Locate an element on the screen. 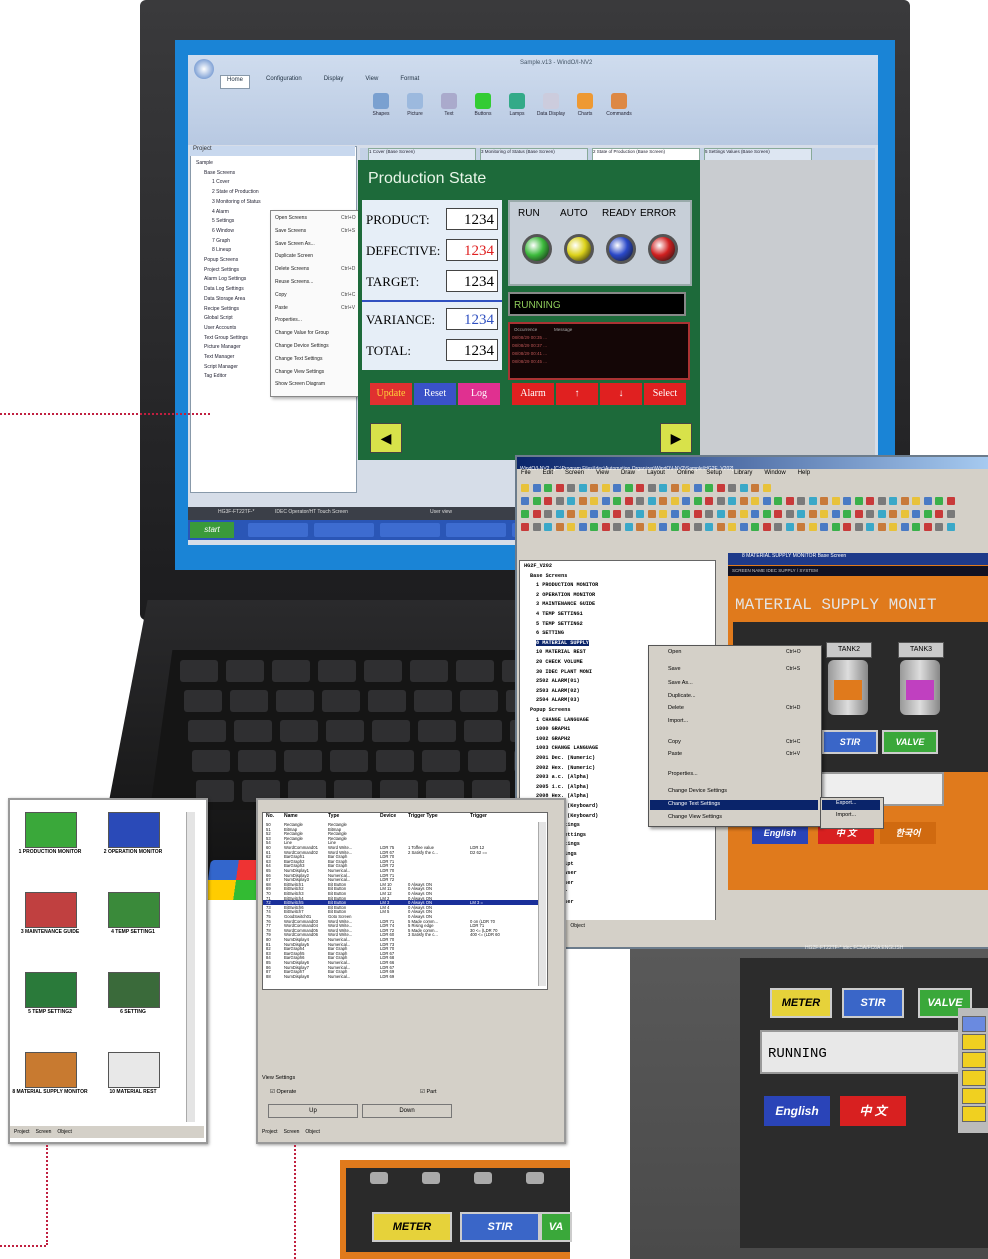 This screenshot has width=988, height=1259. context-menu-item: Save Screens is located at coordinates (290, 231).